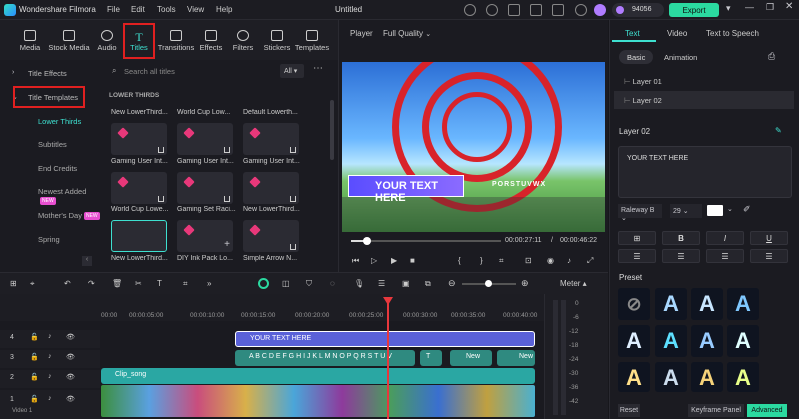  I want to click on save-icon, so click(536, 10).